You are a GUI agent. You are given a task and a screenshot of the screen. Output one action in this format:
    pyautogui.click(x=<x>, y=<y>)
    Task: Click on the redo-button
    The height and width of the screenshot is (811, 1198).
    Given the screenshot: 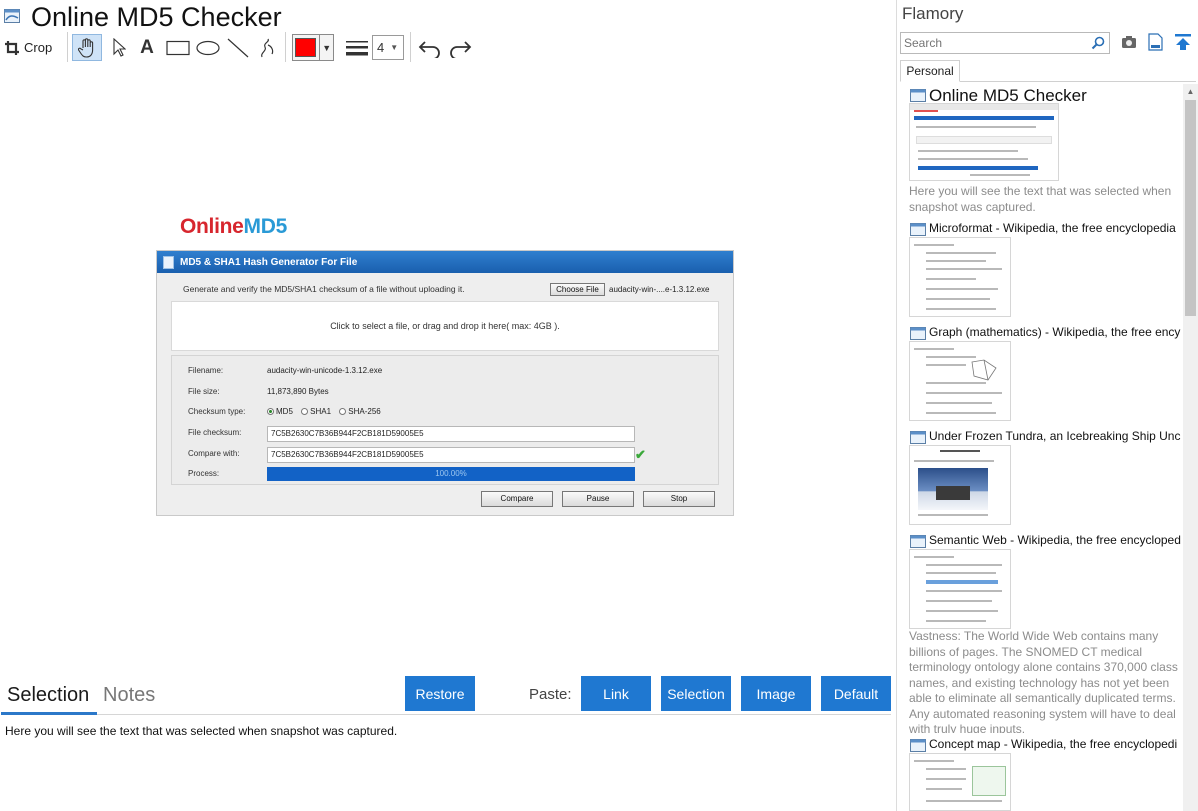 What is the action you would take?
    pyautogui.click(x=460, y=47)
    